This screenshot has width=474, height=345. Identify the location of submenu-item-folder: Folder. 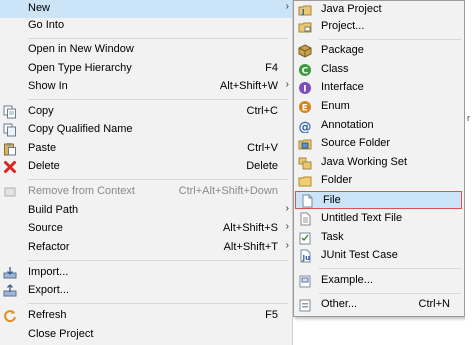
(379, 181).